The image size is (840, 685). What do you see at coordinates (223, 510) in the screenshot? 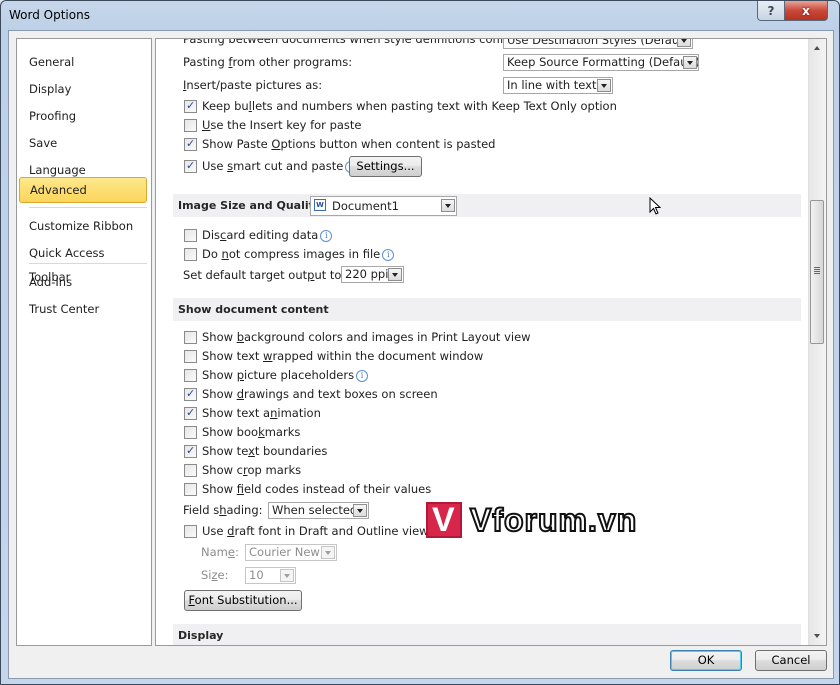
I see `field-shading-label: Field shading:` at bounding box center [223, 510].